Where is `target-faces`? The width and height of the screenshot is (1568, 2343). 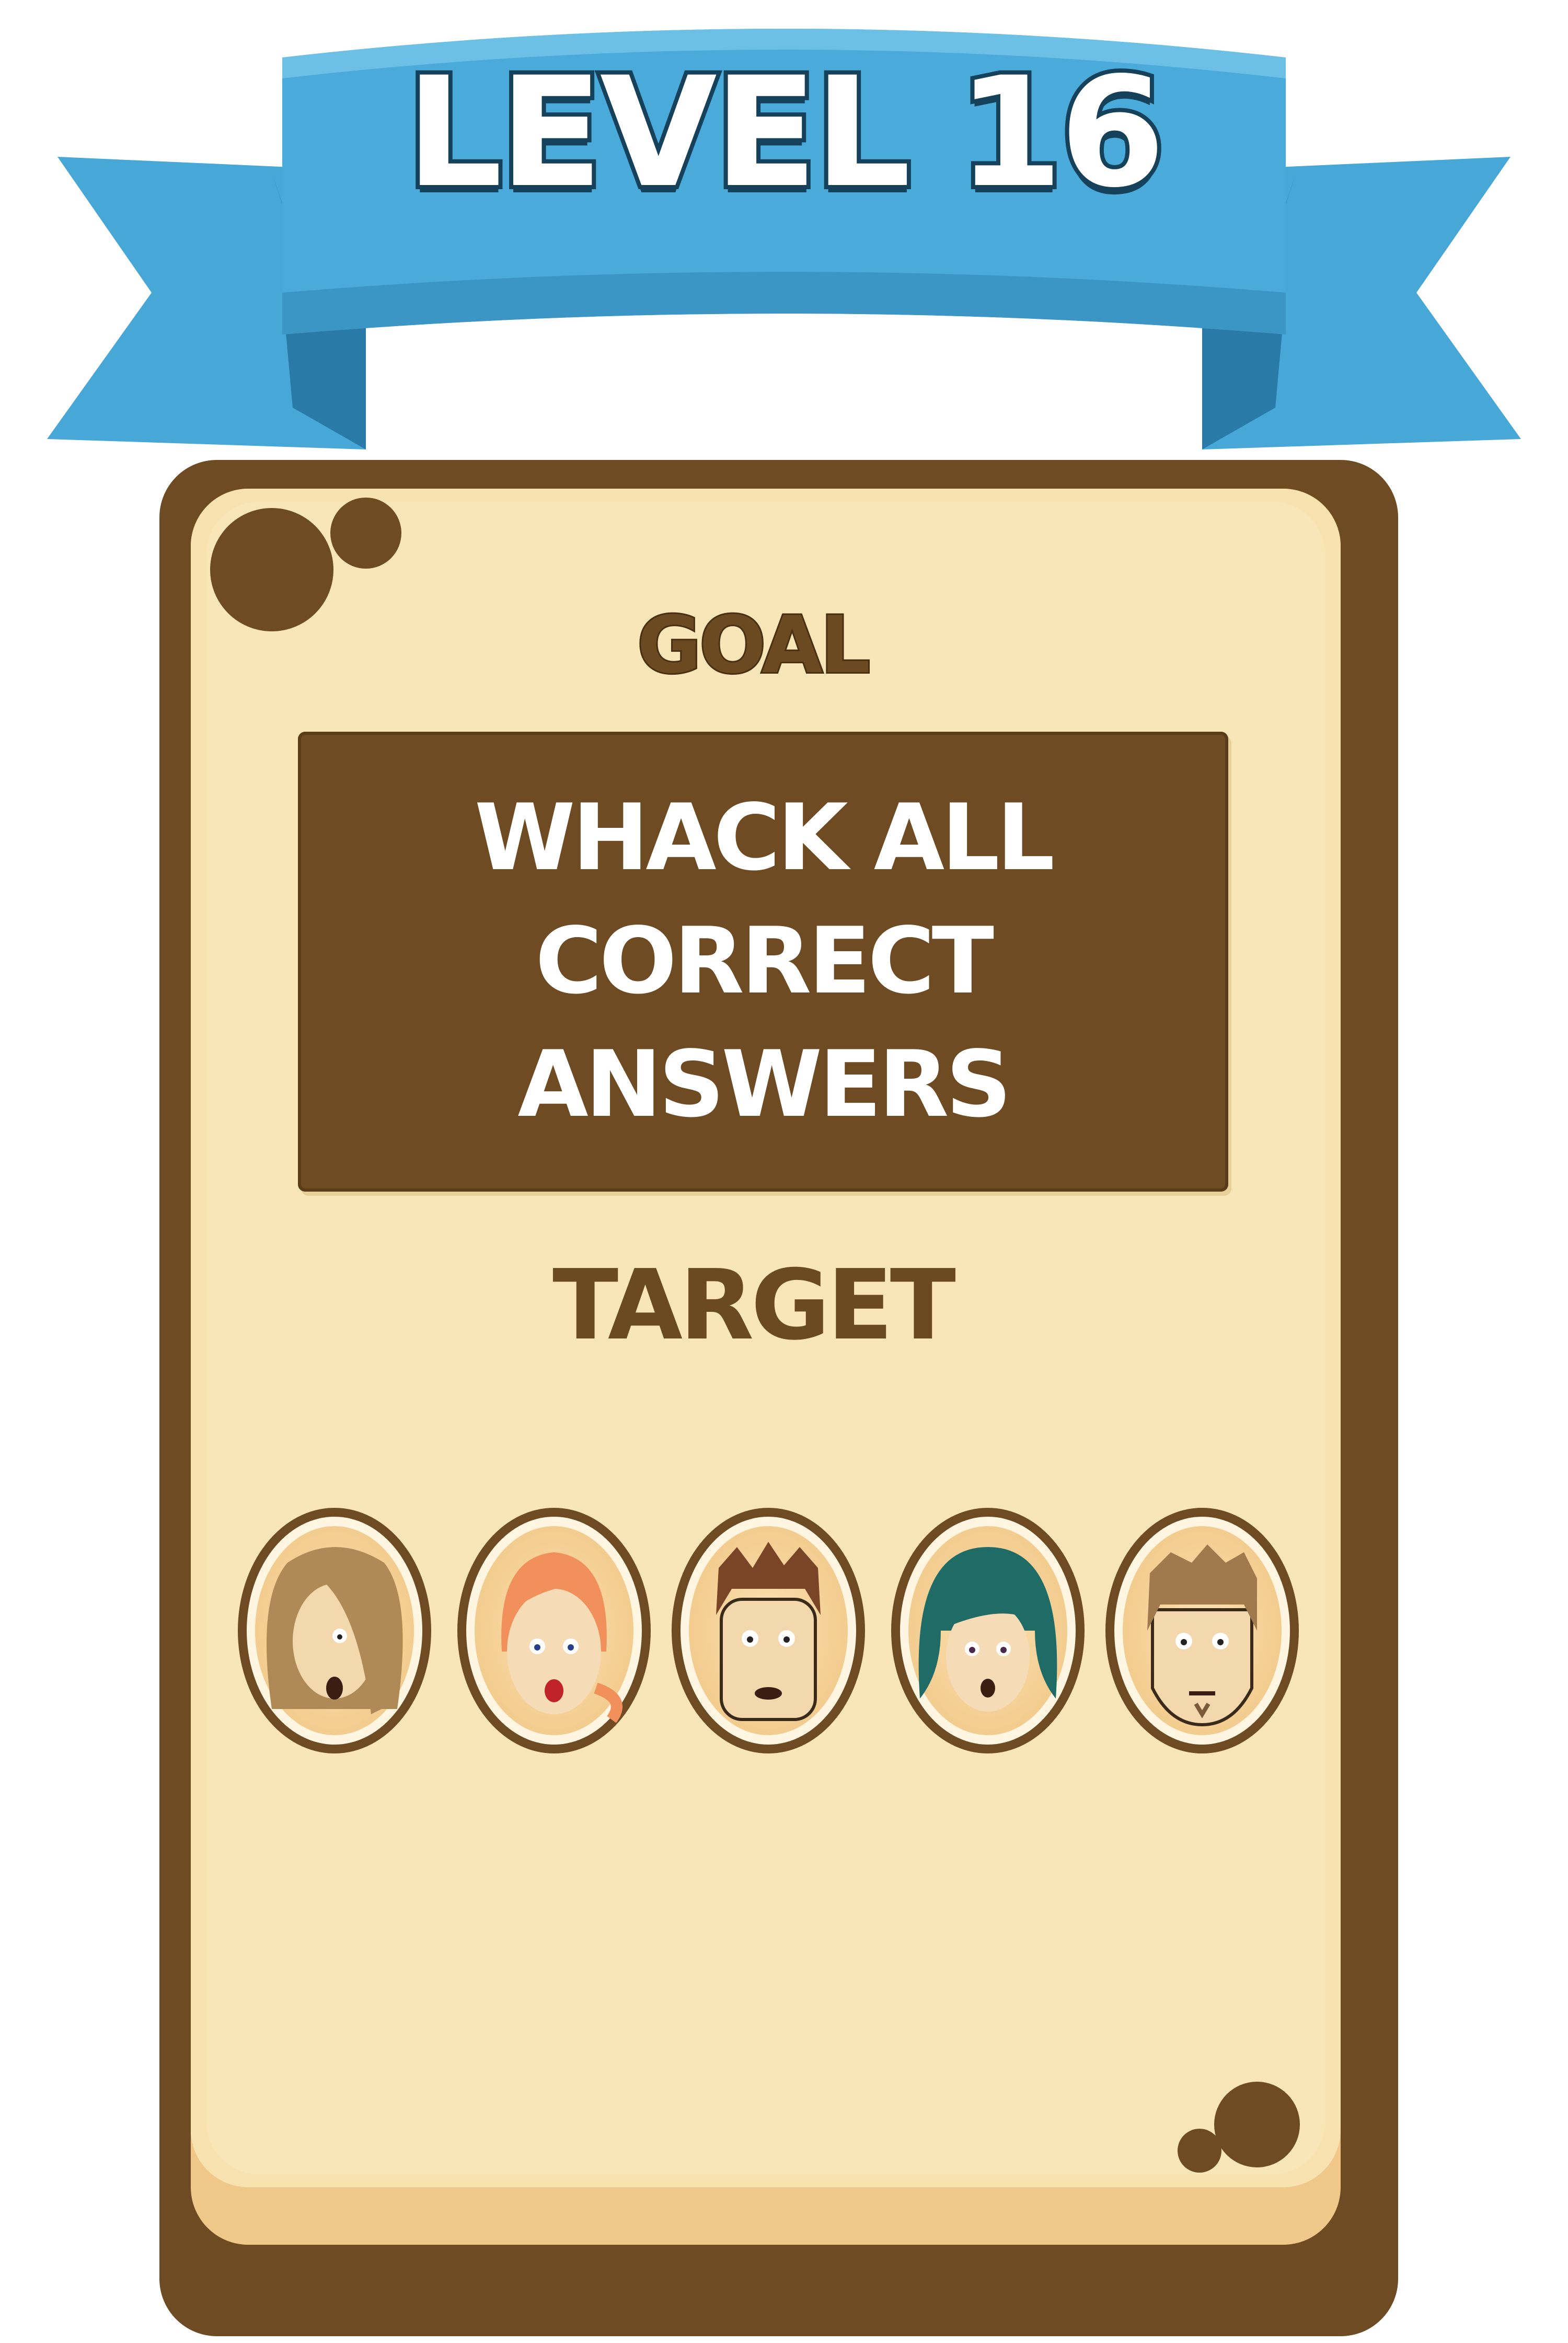
target-faces is located at coordinates (768, 1631).